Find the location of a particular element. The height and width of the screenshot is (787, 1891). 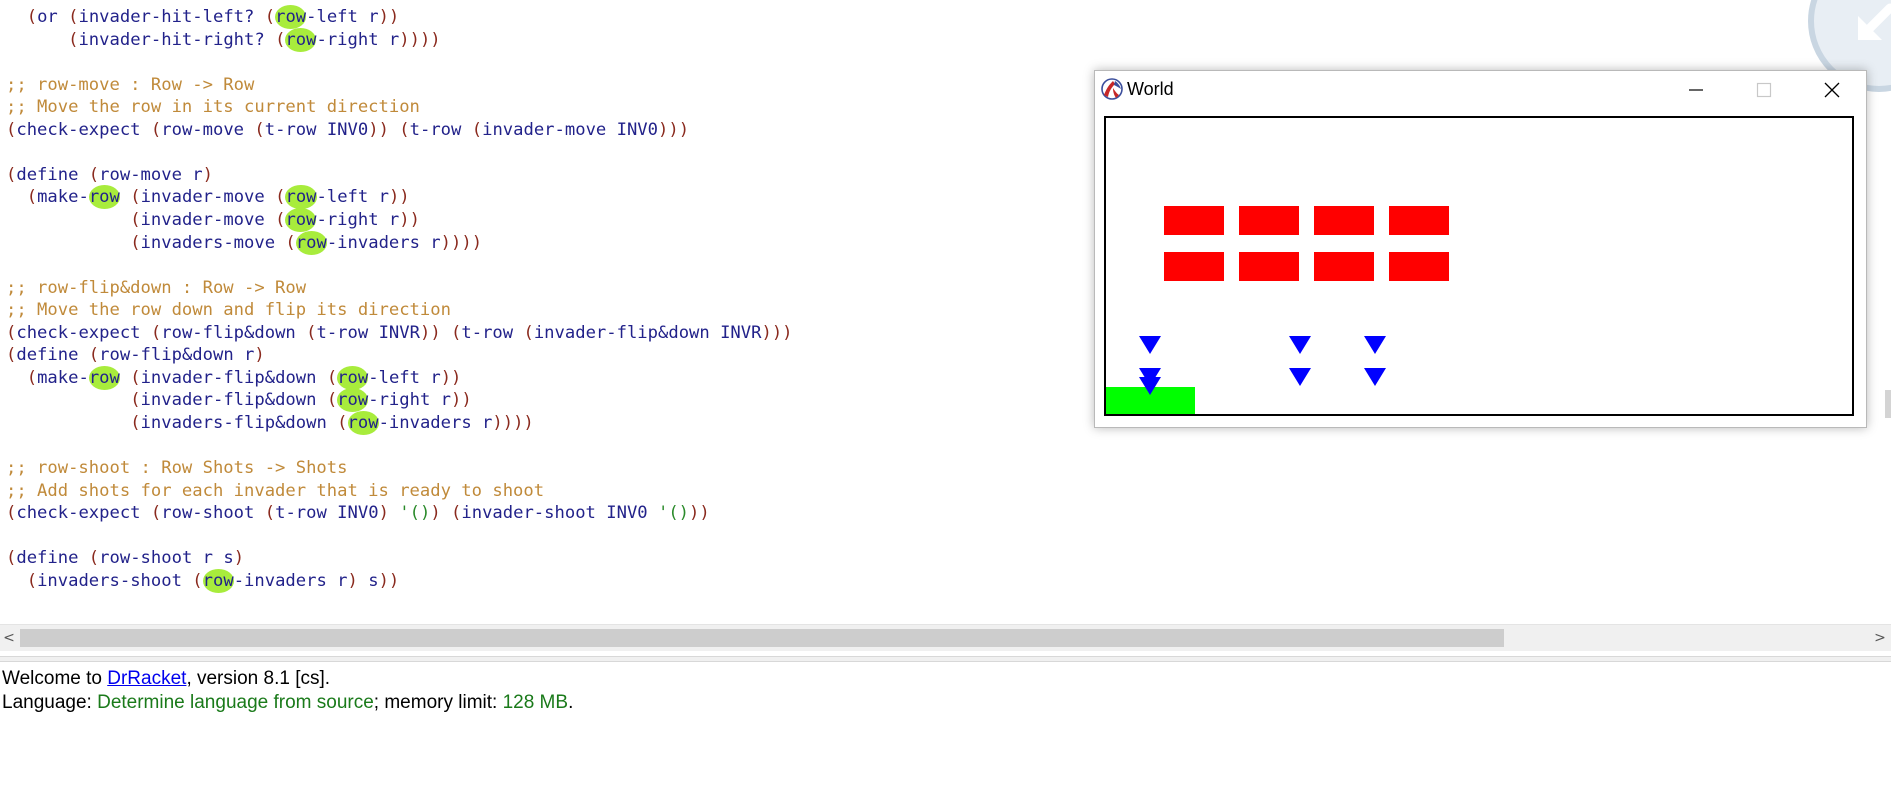

horizontal-scrollbar: < > is located at coordinates (945, 637).